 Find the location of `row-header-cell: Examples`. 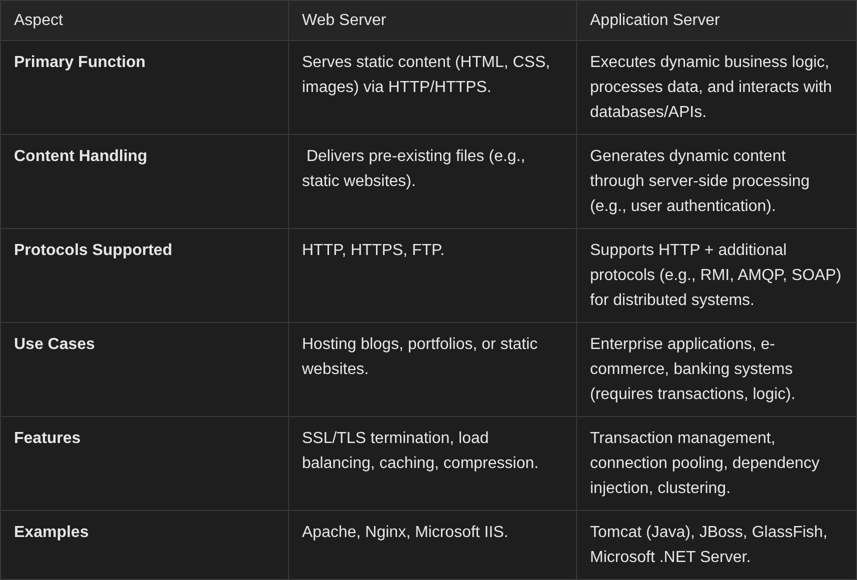

row-header-cell: Examples is located at coordinates (144, 545).